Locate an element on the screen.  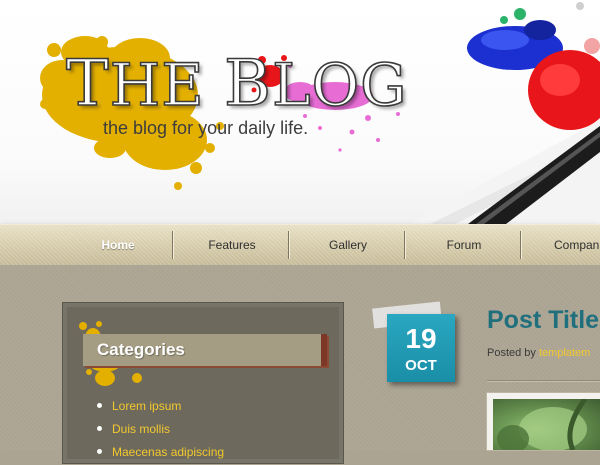
post-date-month: OCT is located at coordinates (421, 365).